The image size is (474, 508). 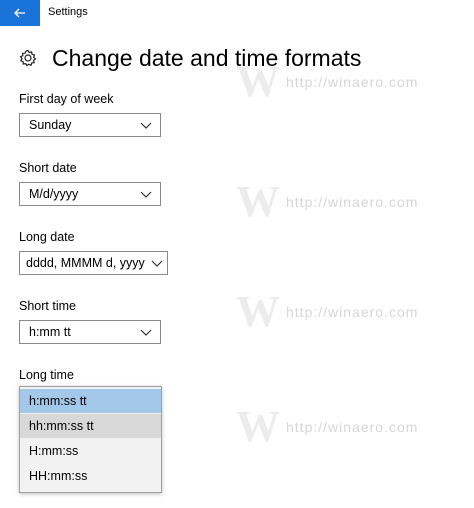 I want to click on long-date-dropdown: dddd, MMMM d, yyyy, so click(x=93, y=263).